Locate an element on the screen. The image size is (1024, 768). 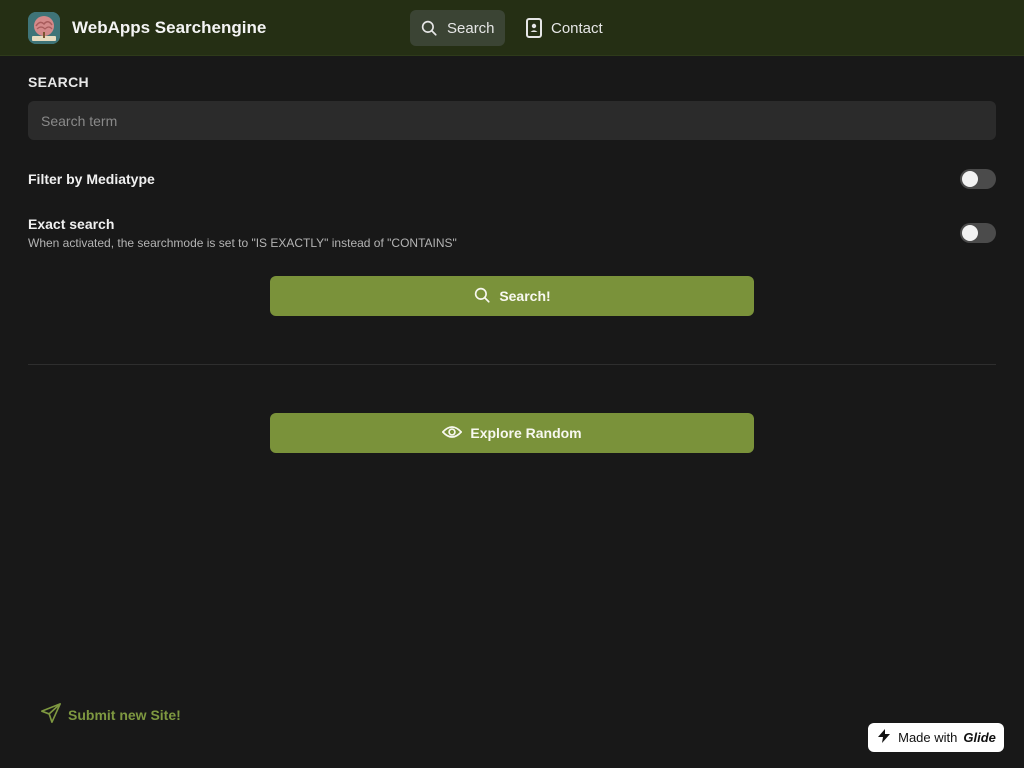
search-button: Search! is located at coordinates (512, 296).